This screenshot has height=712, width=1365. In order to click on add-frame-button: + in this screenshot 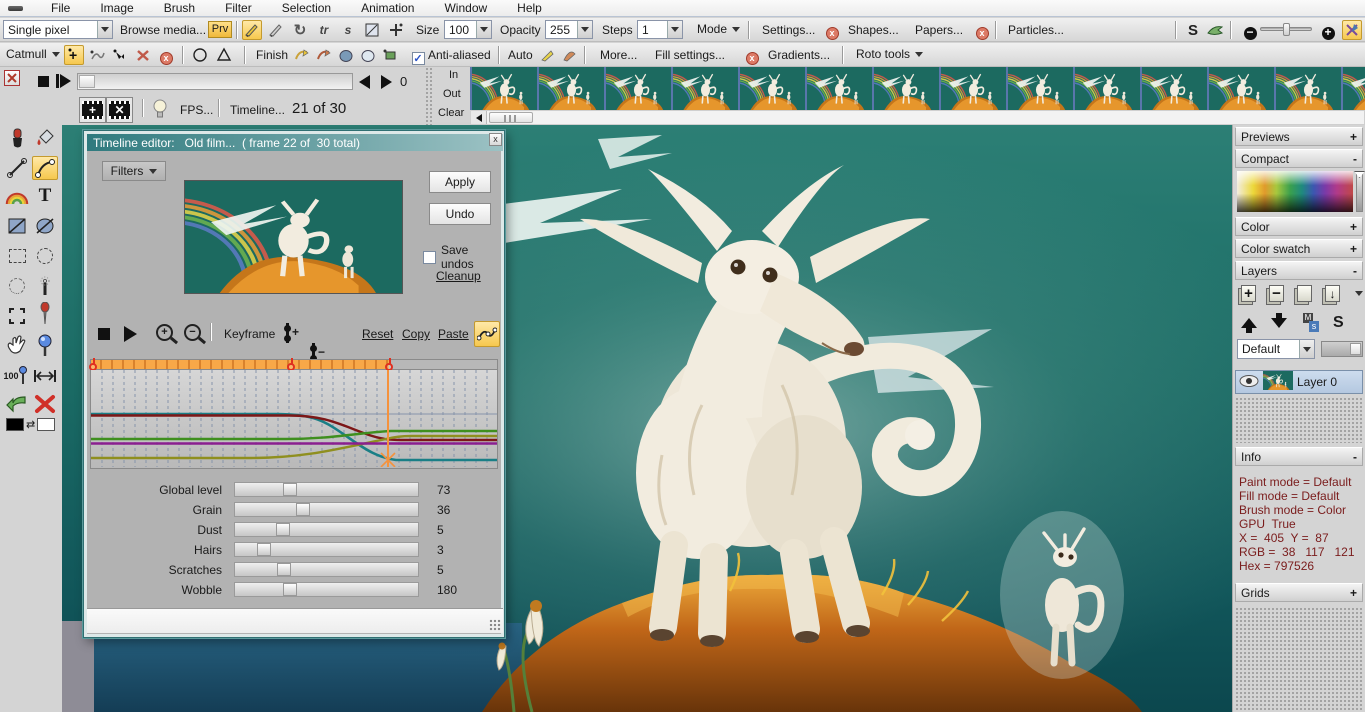, I will do `click(92, 110)`.